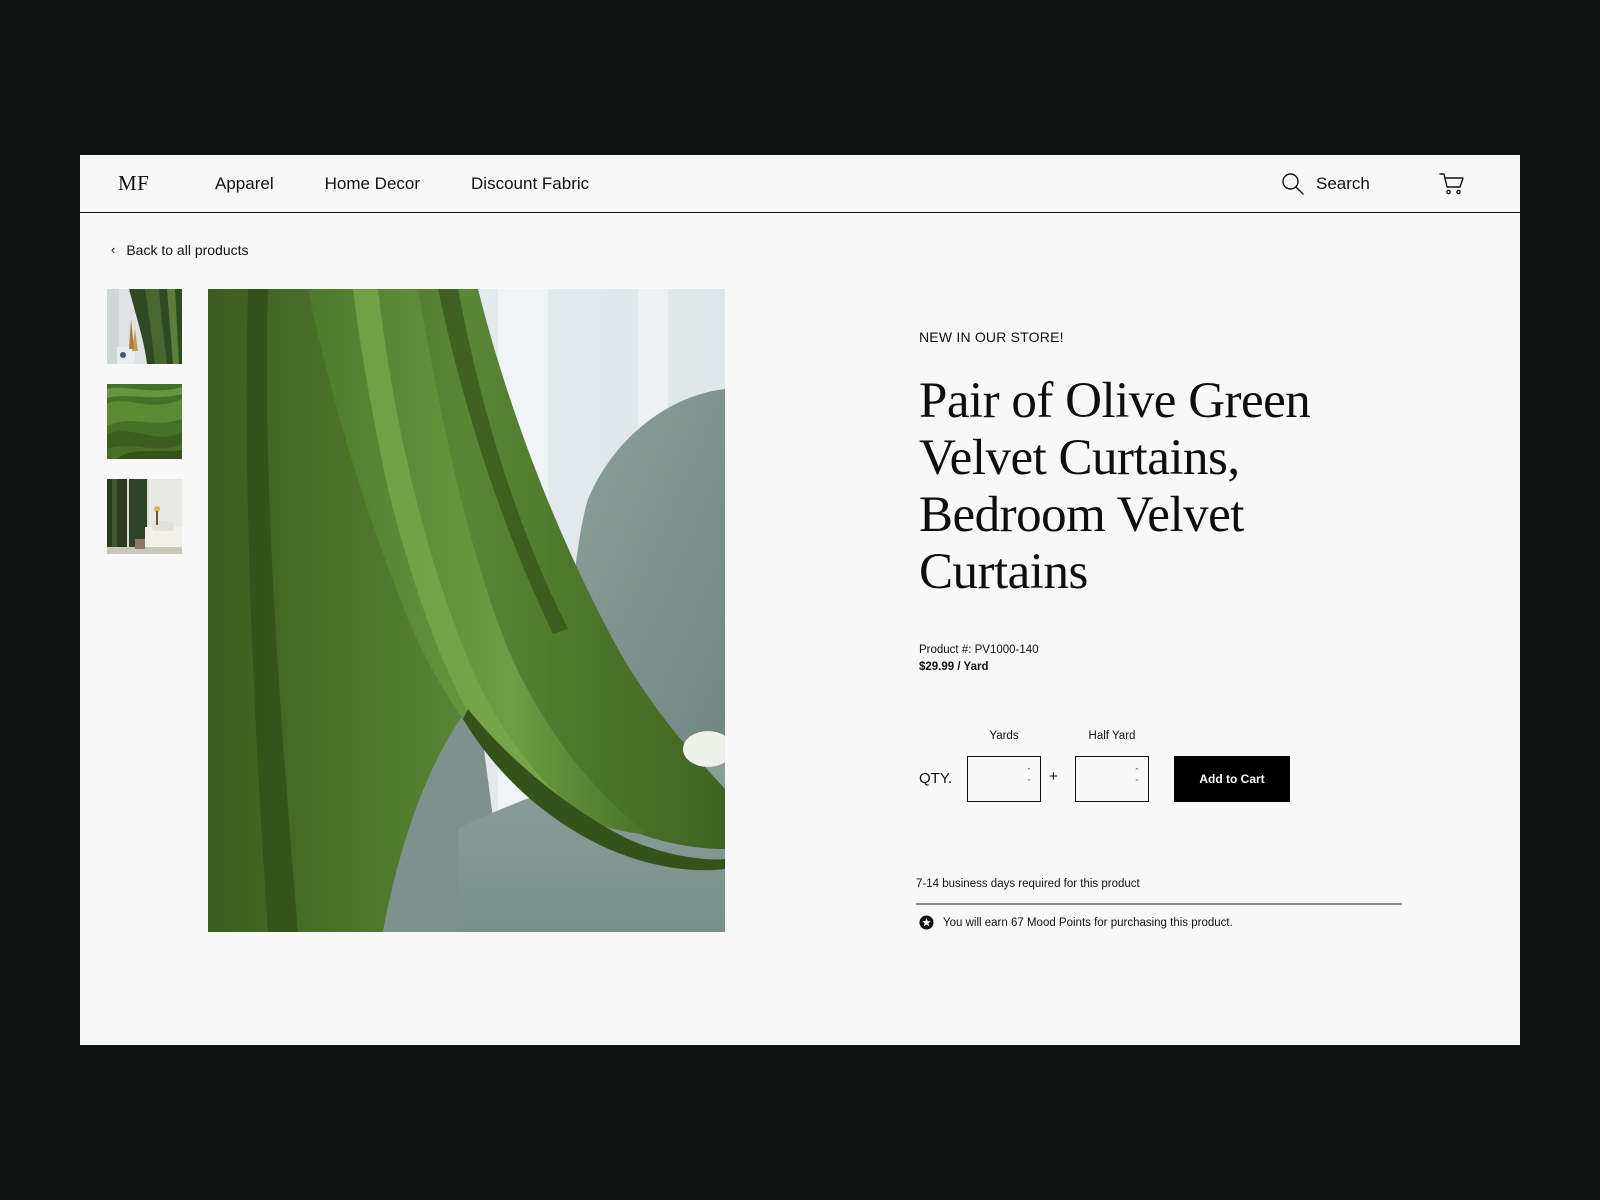 The height and width of the screenshot is (1200, 1600). I want to click on yards-stepper: ˆ ˇ, so click(1004, 779).